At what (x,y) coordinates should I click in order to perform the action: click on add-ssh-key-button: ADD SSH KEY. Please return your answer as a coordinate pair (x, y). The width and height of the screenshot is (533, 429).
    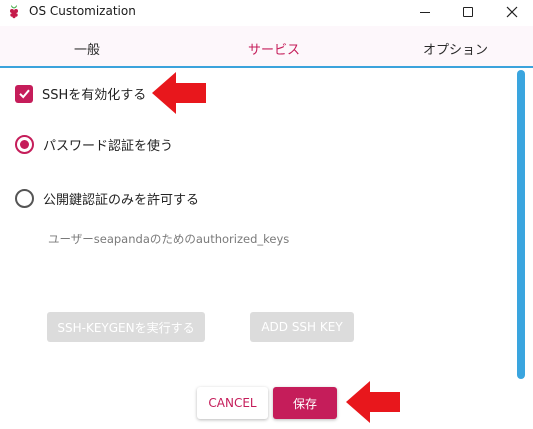
    Looking at the image, I should click on (302, 327).